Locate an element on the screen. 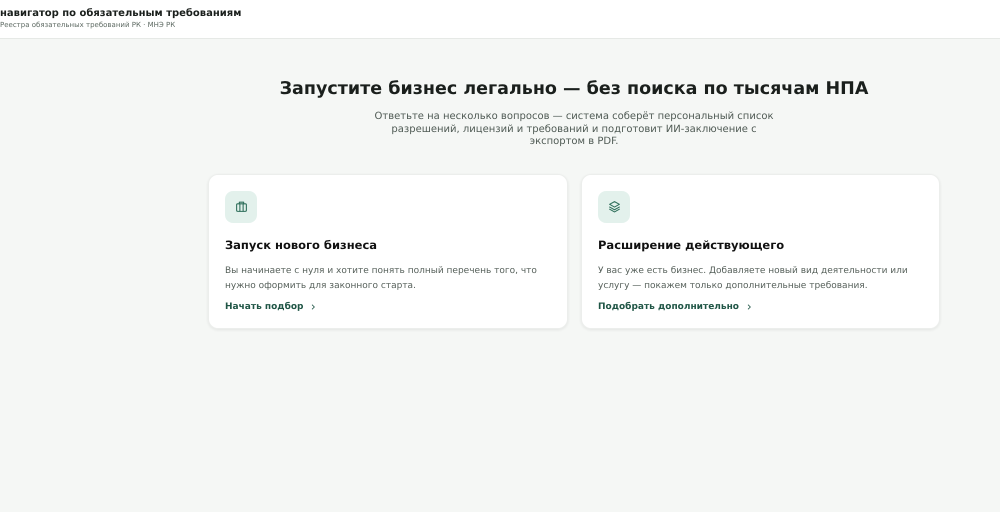 The image size is (1000, 512). card-title: Запуск нового бизнеса is located at coordinates (301, 245).